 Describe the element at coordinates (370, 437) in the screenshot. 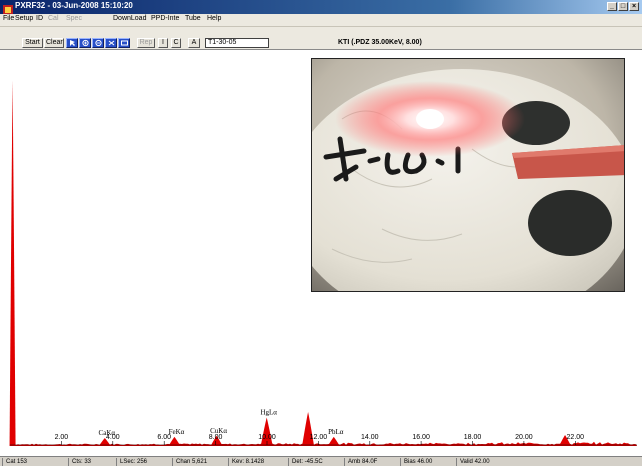

I see `x-tick-label: 14.00` at that location.